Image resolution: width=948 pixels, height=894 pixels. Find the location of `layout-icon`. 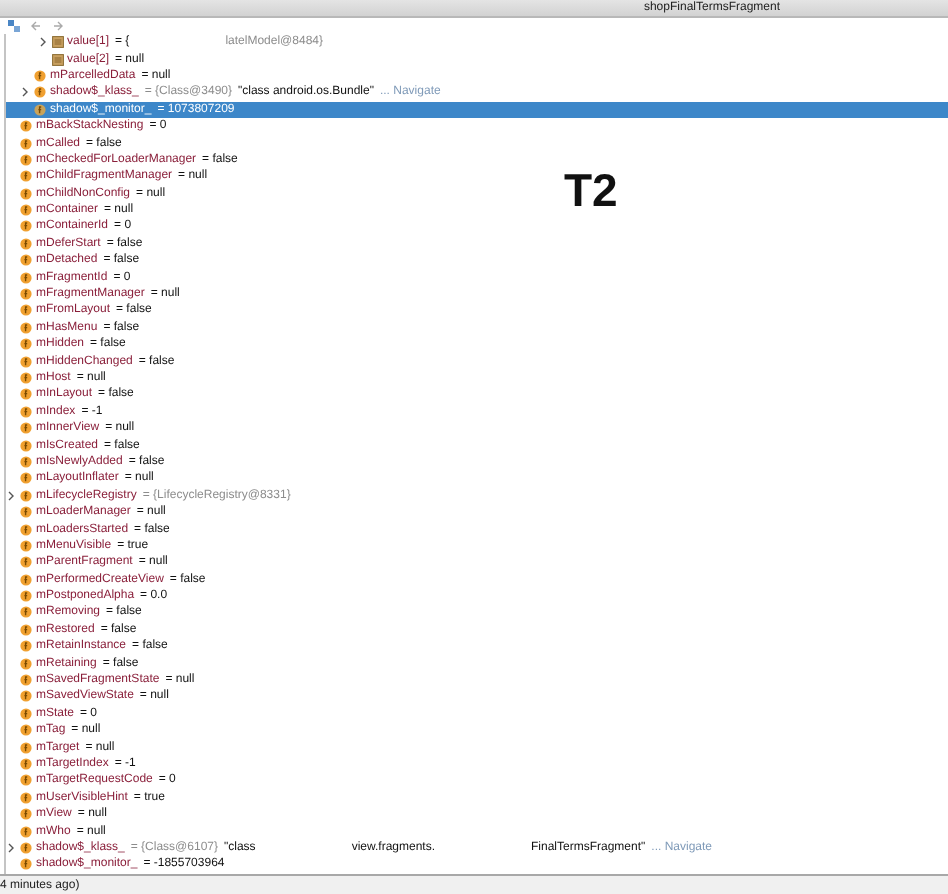

layout-icon is located at coordinates (14, 26).